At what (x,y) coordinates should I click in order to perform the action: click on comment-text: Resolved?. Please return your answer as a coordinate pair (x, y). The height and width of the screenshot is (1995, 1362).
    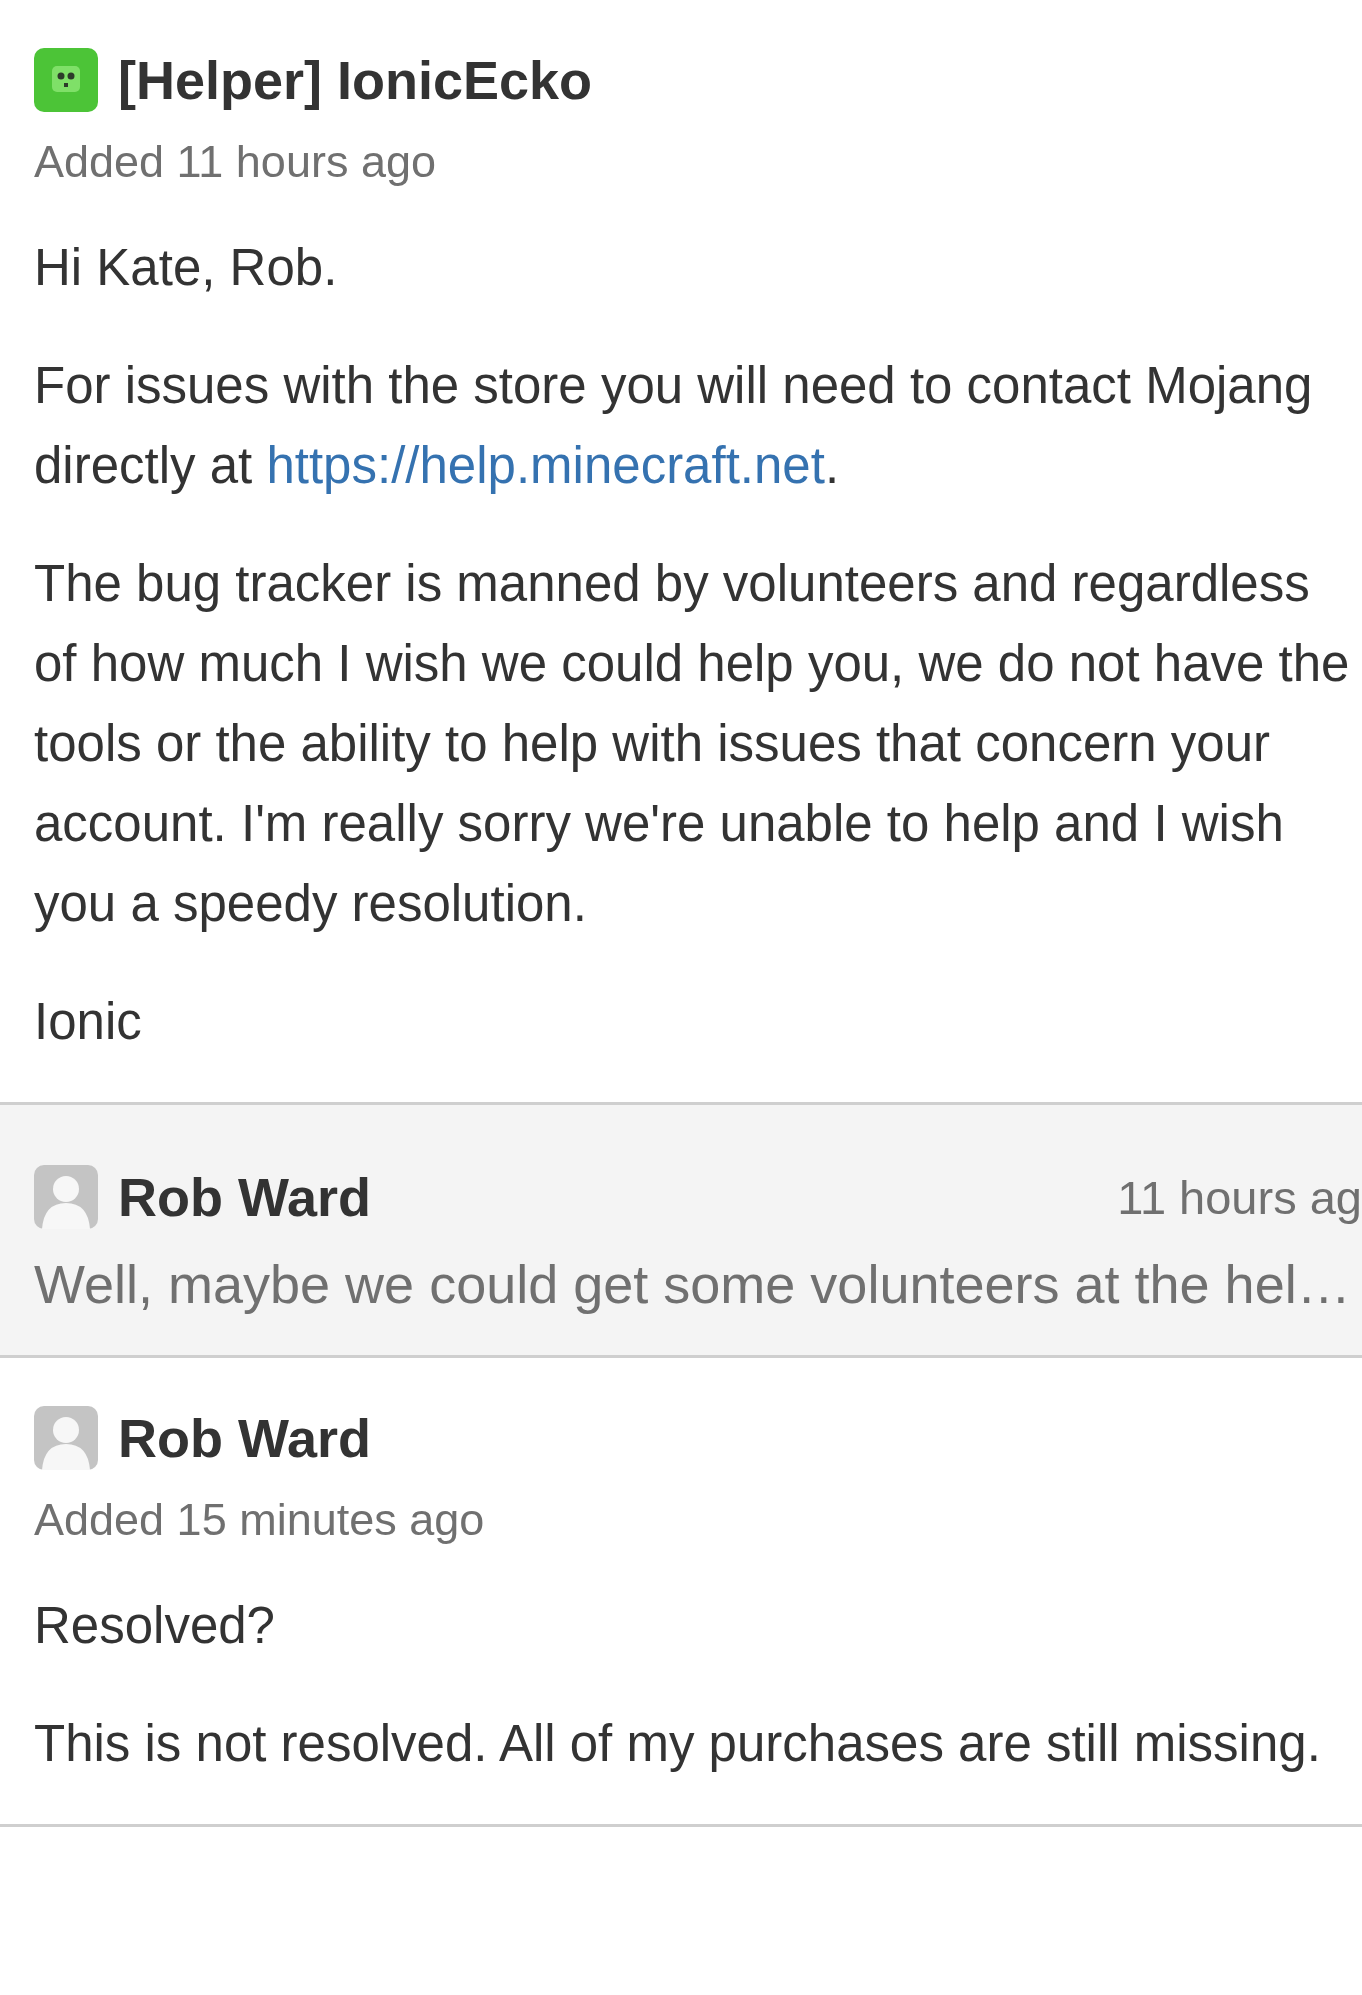
    Looking at the image, I should click on (155, 1626).